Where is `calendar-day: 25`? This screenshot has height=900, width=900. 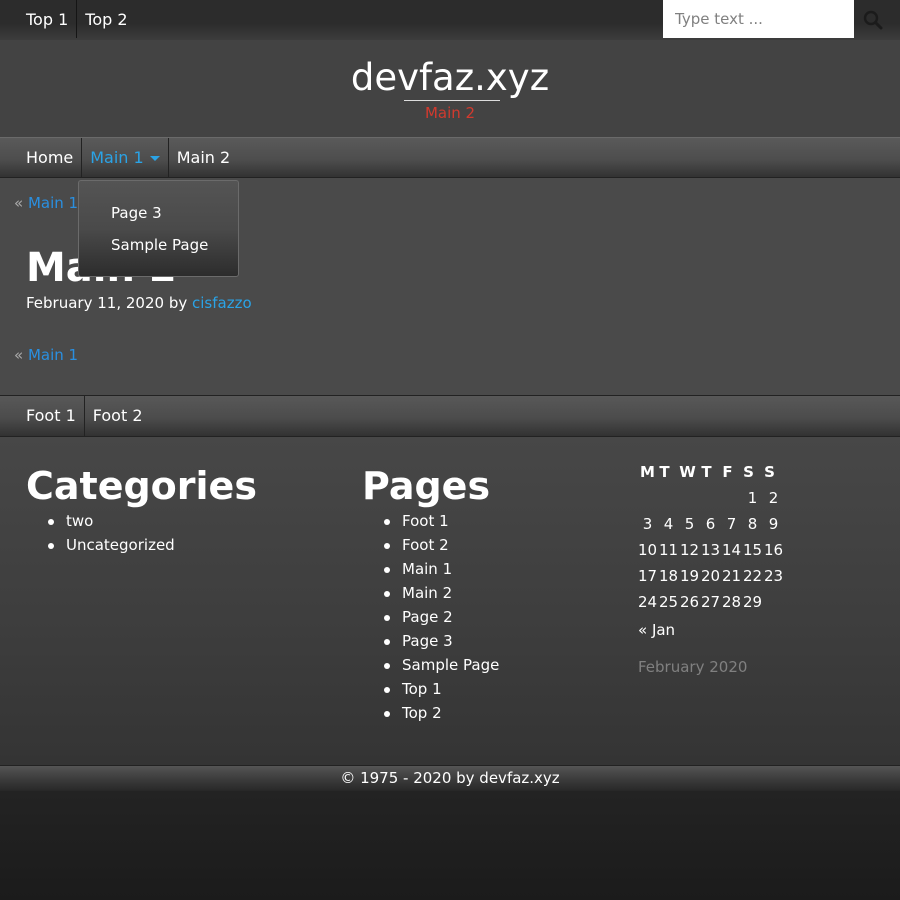
calendar-day: 25 is located at coordinates (668, 602).